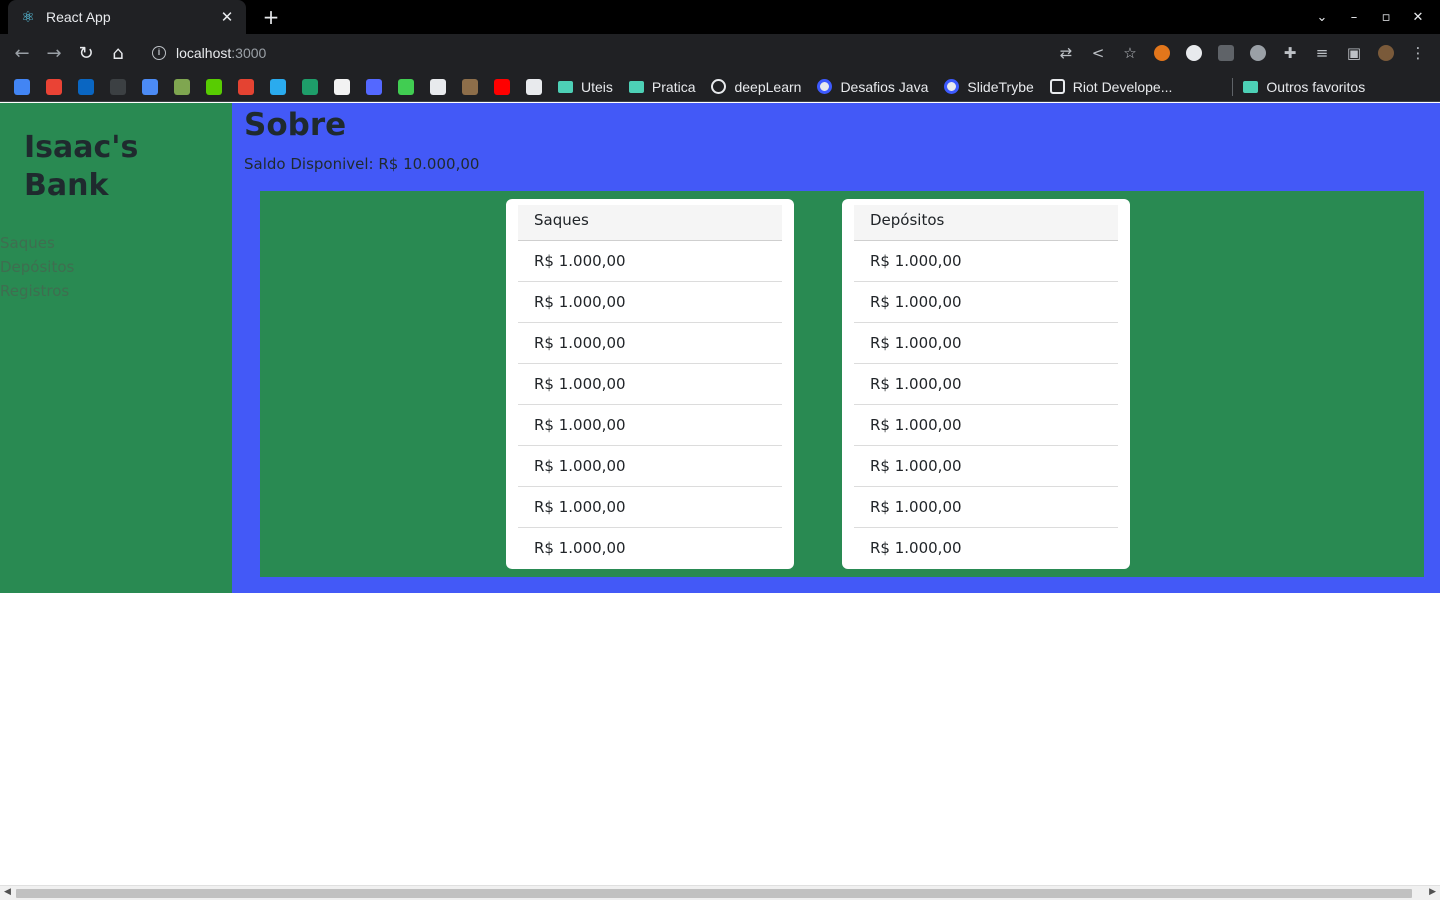  What do you see at coordinates (952, 86) in the screenshot?
I see `site-icon` at bounding box center [952, 86].